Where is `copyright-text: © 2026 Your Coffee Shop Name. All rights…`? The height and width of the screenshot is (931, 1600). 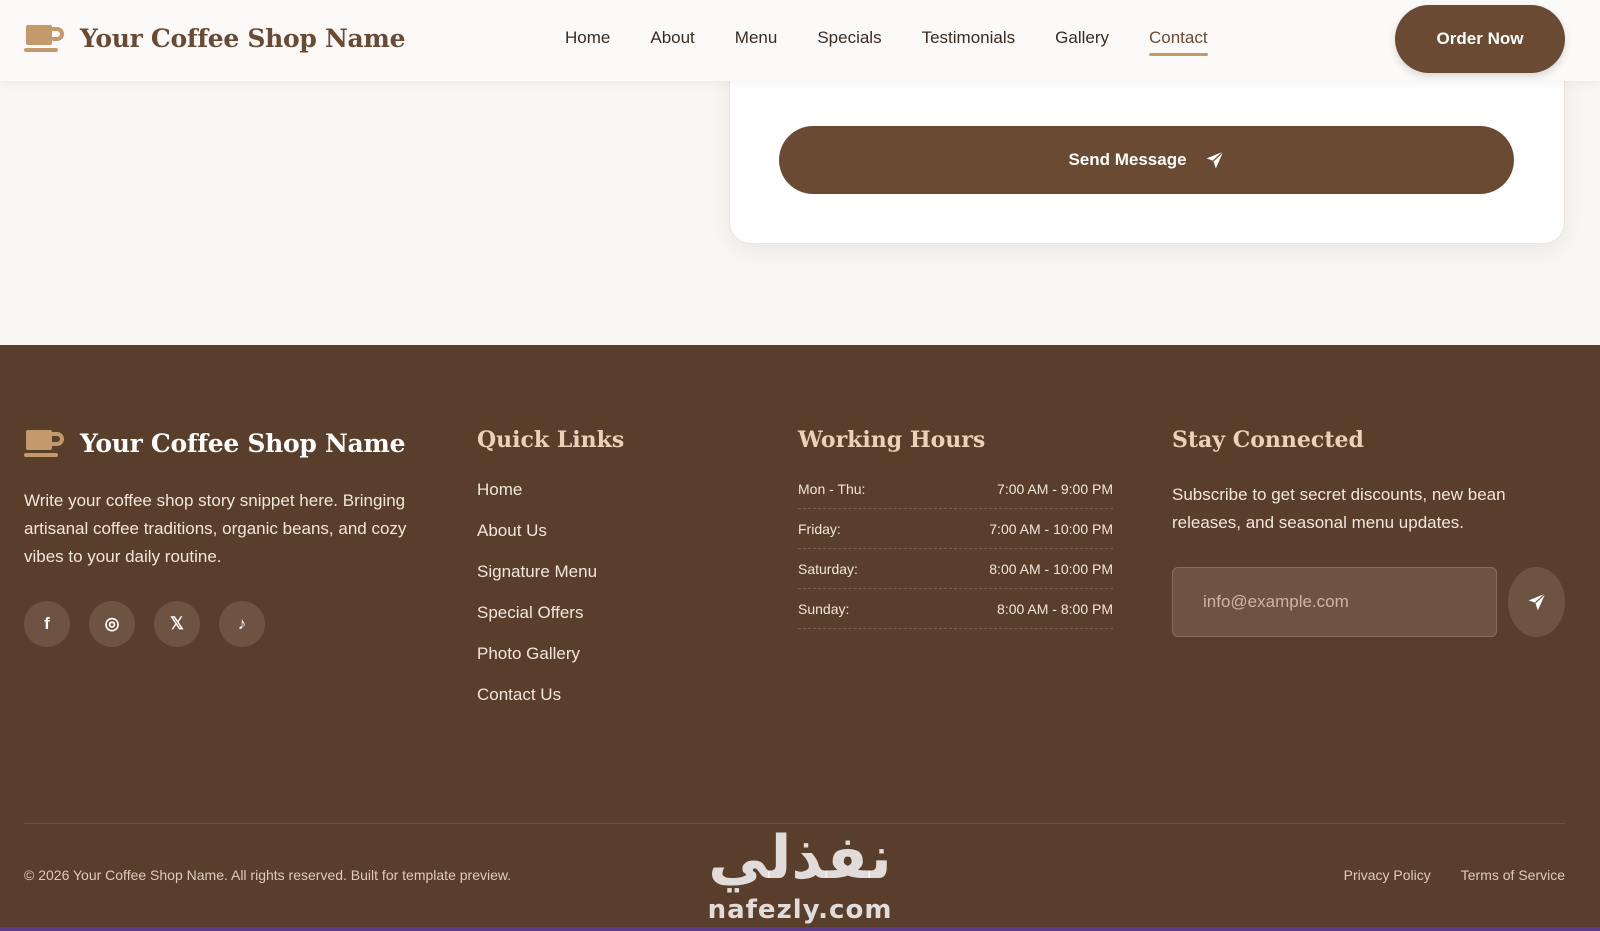
copyright-text: © 2026 Your Coffee Shop Name. All rights… is located at coordinates (268, 875).